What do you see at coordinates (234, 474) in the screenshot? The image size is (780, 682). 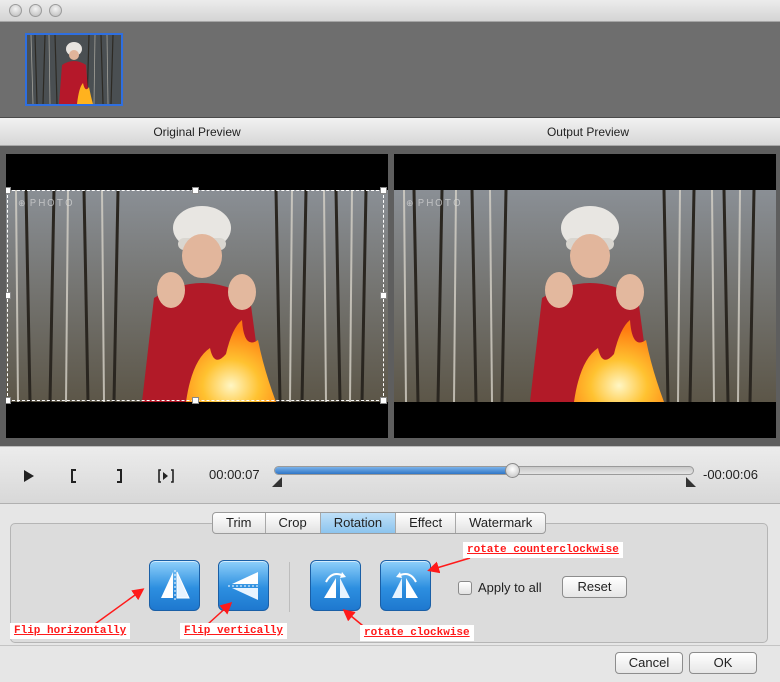 I see `current-time: 00:00:07` at bounding box center [234, 474].